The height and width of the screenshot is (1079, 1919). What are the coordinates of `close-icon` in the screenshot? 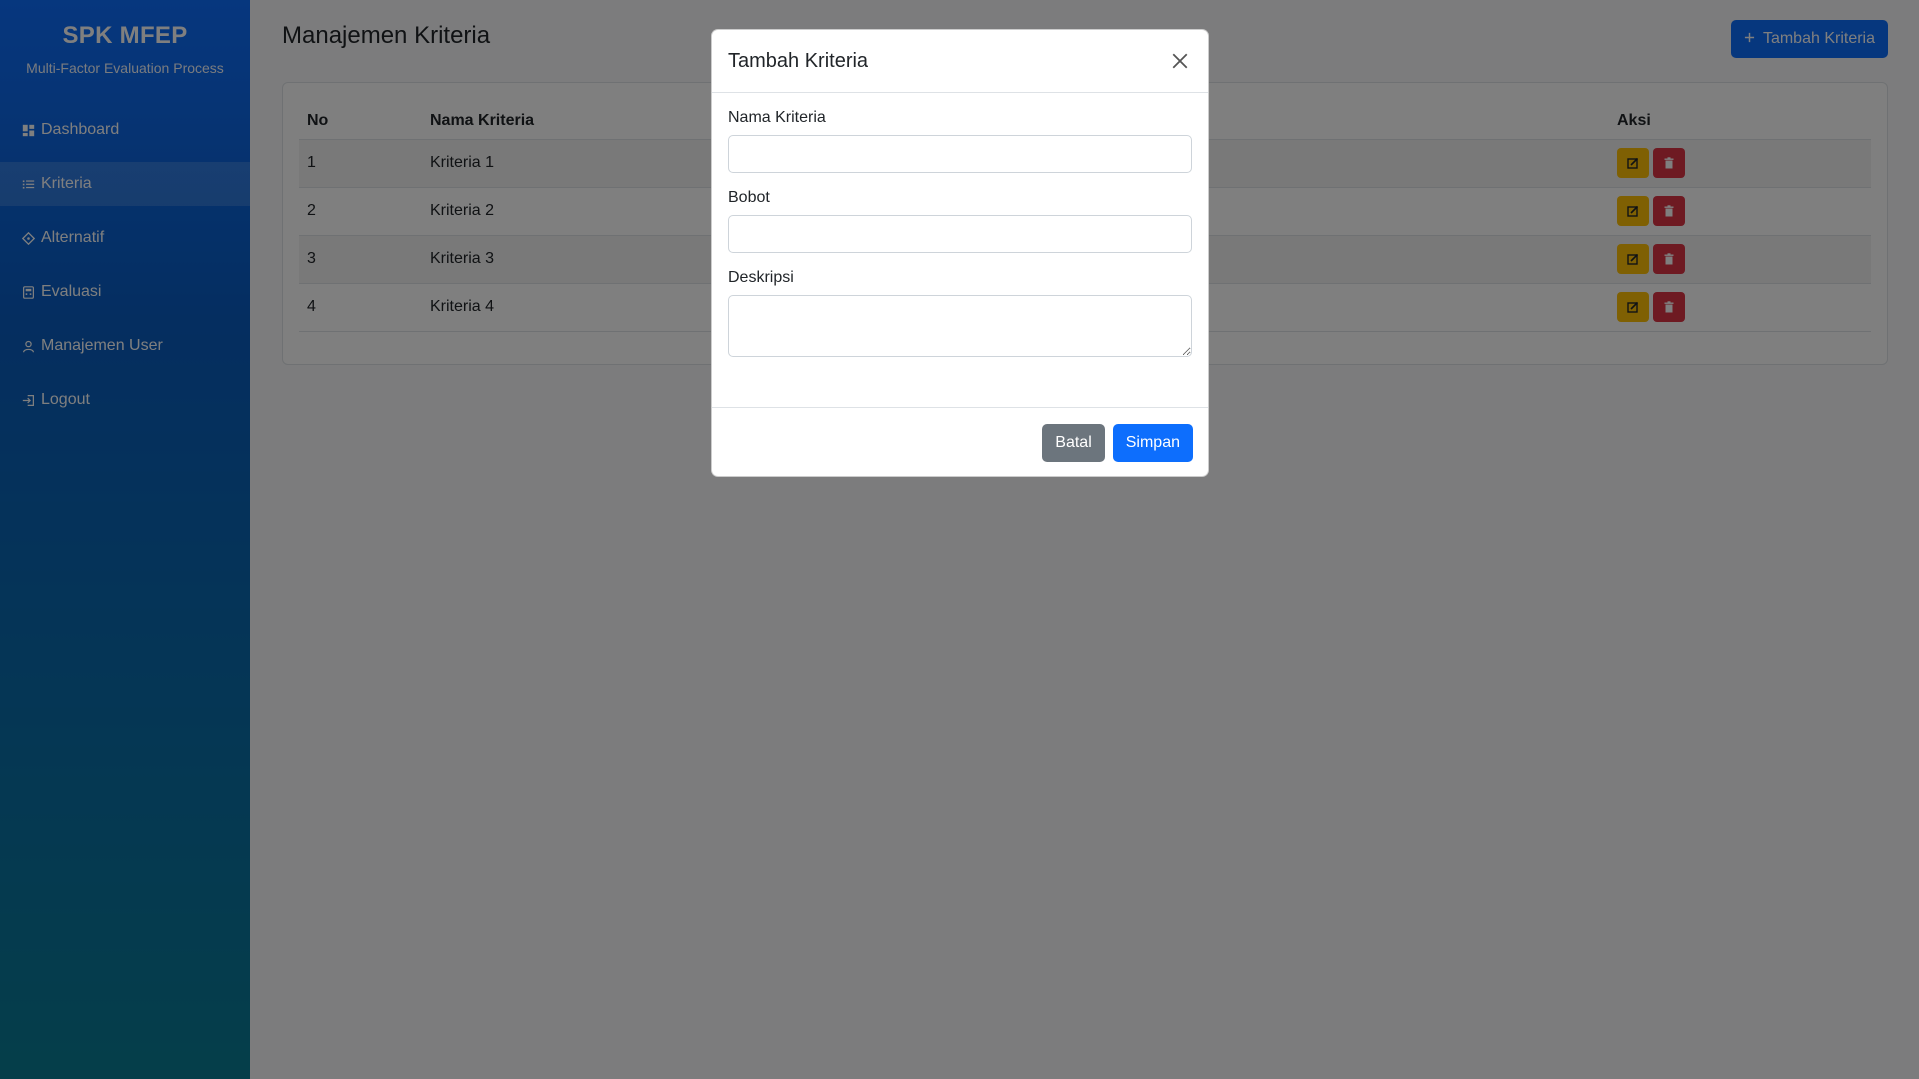 It's located at (1180, 61).